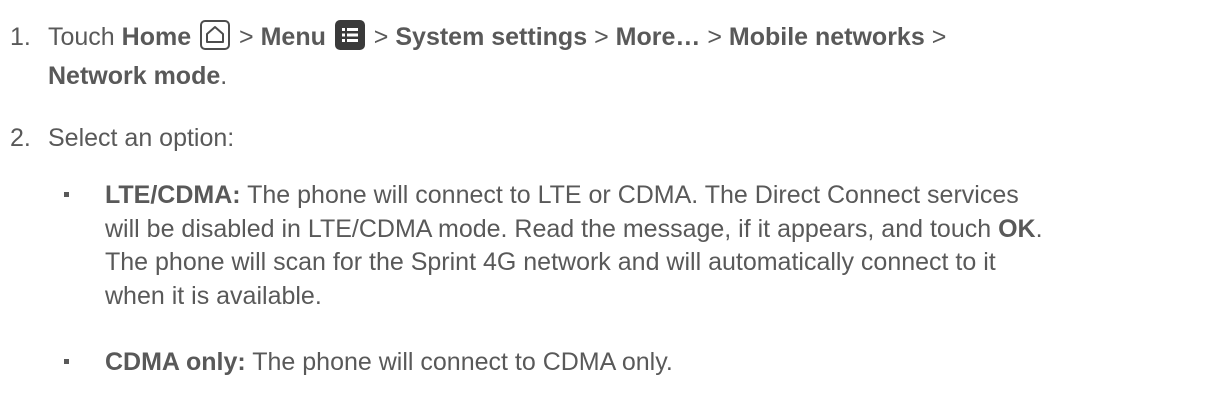  I want to click on home-icon, so click(215, 35).